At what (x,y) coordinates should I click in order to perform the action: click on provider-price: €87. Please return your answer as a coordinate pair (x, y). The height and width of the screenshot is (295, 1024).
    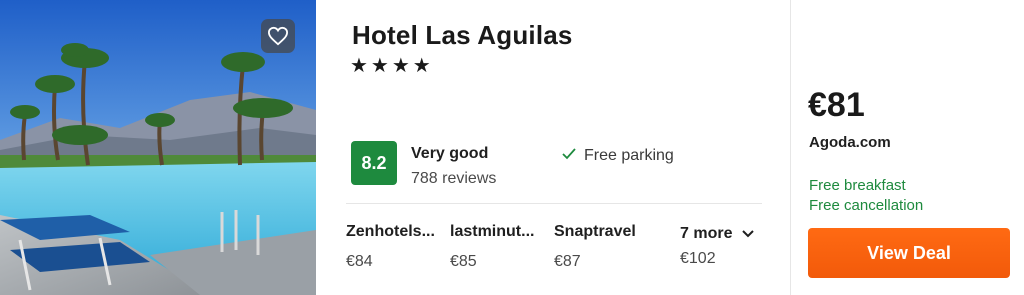
    Looking at the image, I should click on (567, 261).